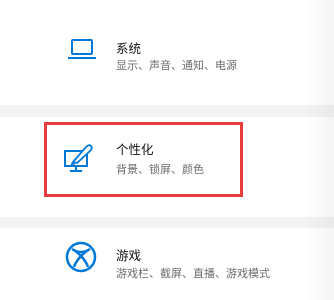 The width and height of the screenshot is (334, 300). I want to click on page-edge-shadow, so click(318, 150).